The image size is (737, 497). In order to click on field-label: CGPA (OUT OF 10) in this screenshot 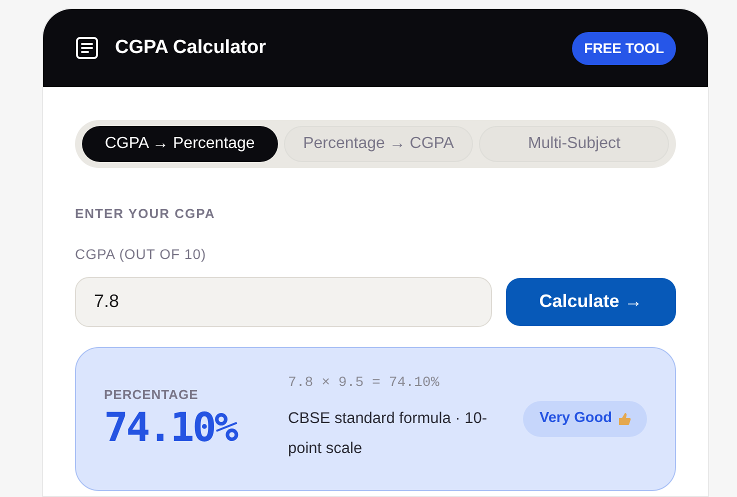, I will do `click(141, 254)`.